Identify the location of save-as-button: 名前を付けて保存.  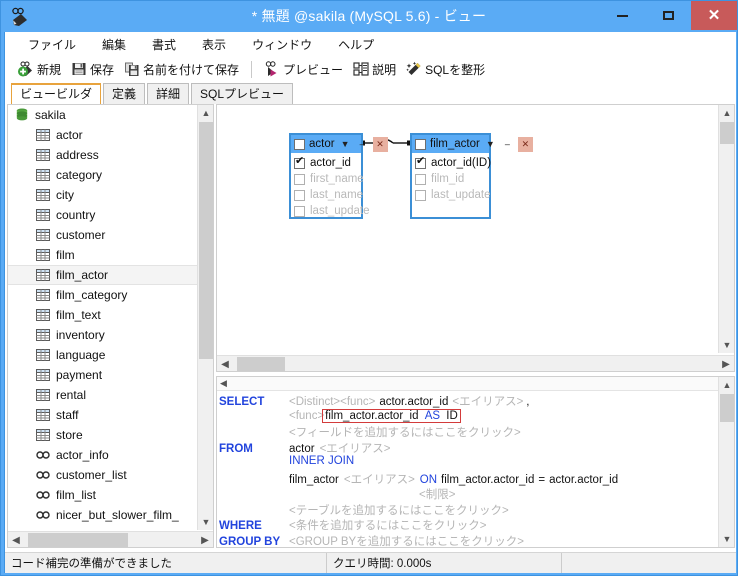
(181, 69).